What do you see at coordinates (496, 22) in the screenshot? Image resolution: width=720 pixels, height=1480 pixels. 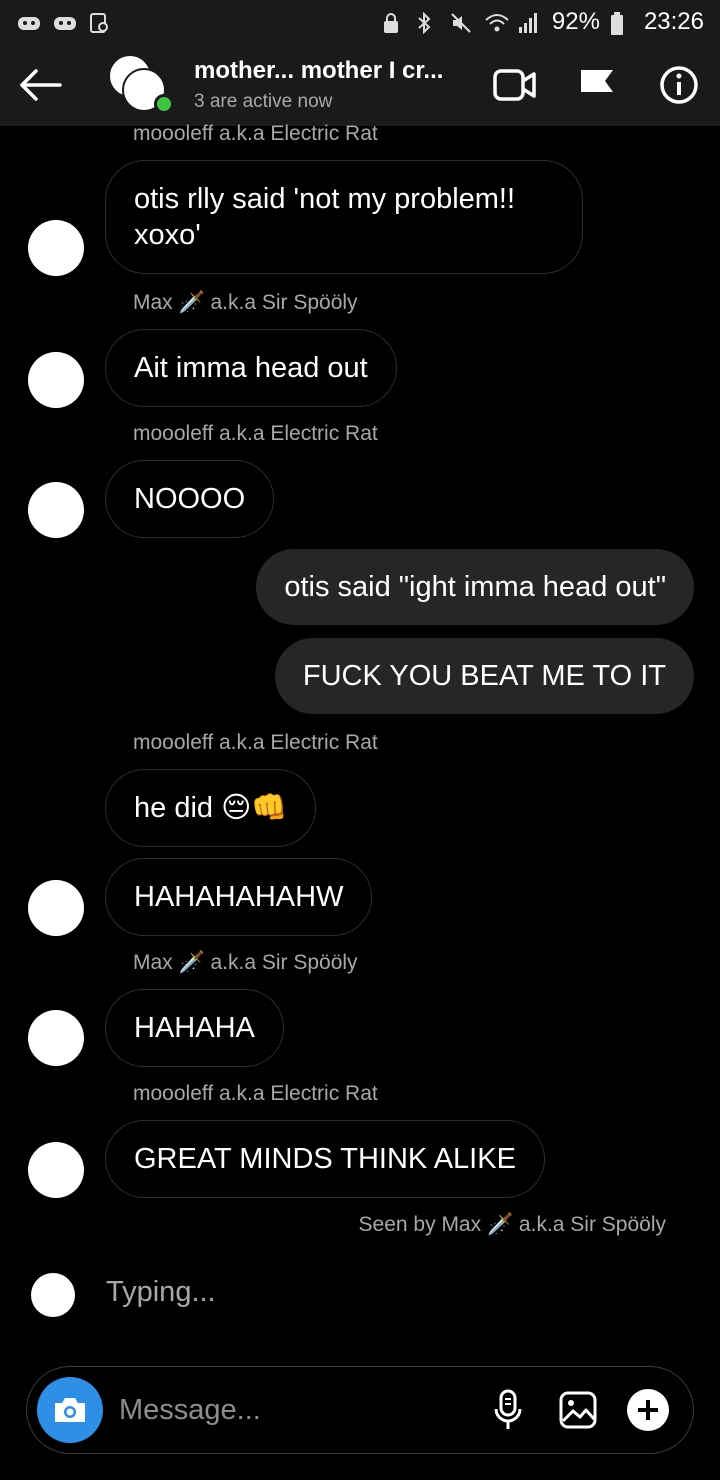 I see `wifi-icon` at bounding box center [496, 22].